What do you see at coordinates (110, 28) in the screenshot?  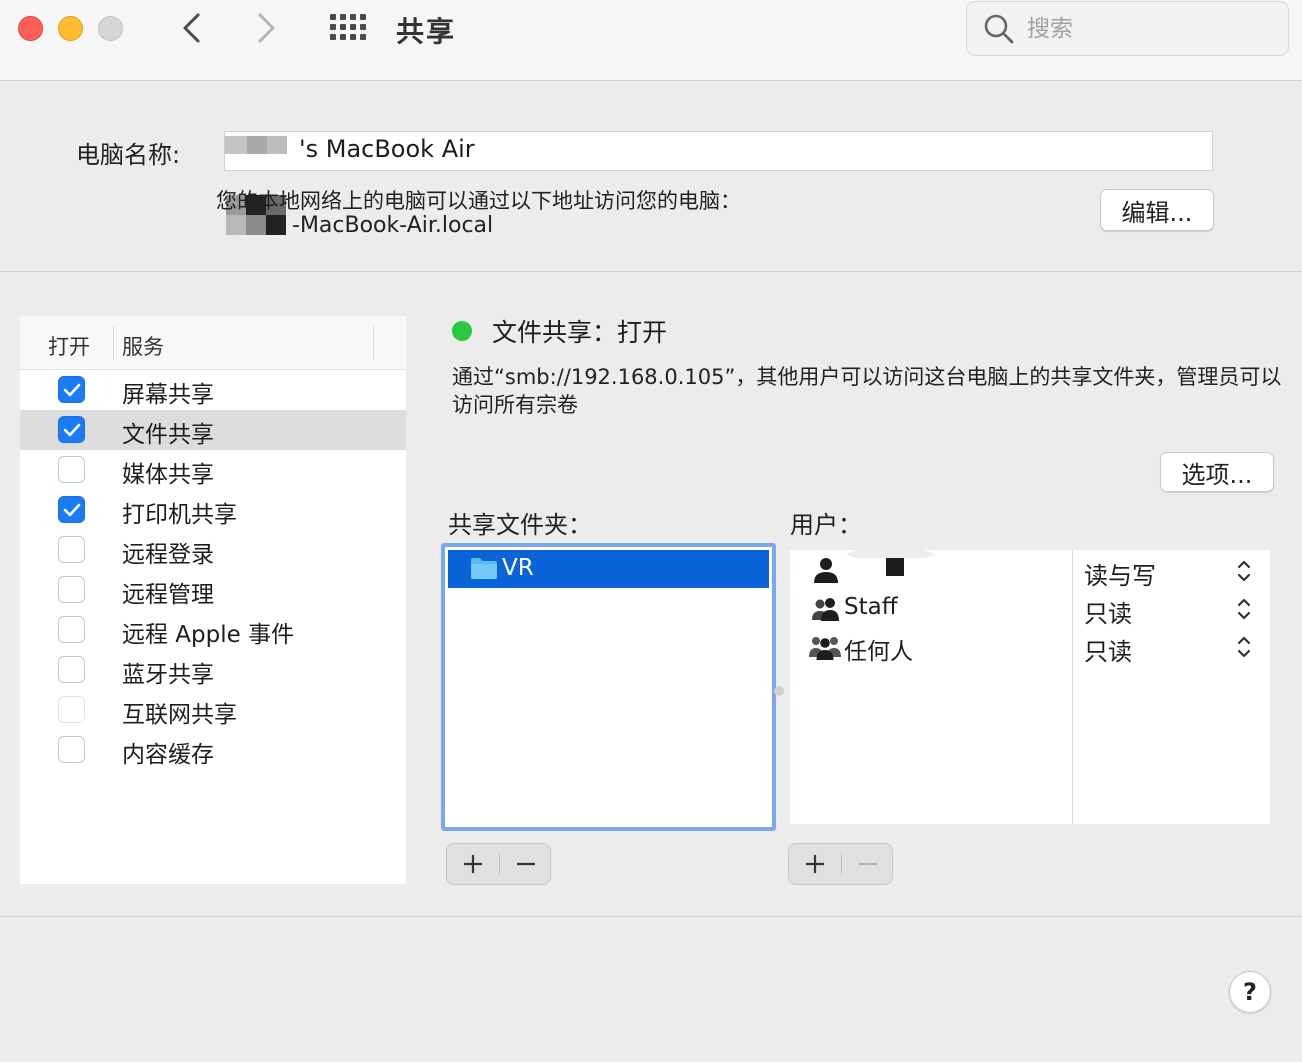 I see `zoom-window-button` at bounding box center [110, 28].